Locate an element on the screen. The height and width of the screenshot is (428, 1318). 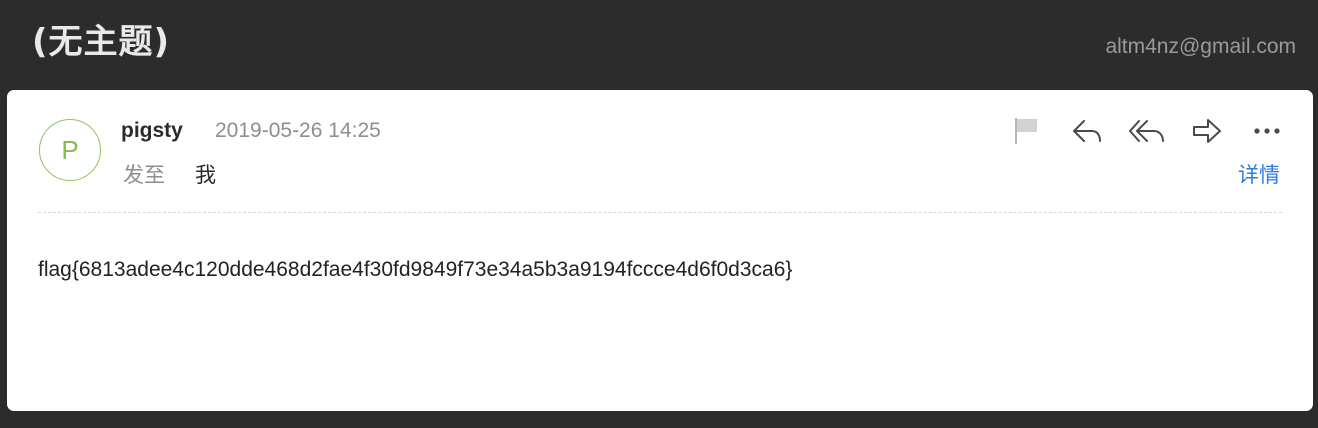
email-subject: (无主题) is located at coordinates (101, 42).